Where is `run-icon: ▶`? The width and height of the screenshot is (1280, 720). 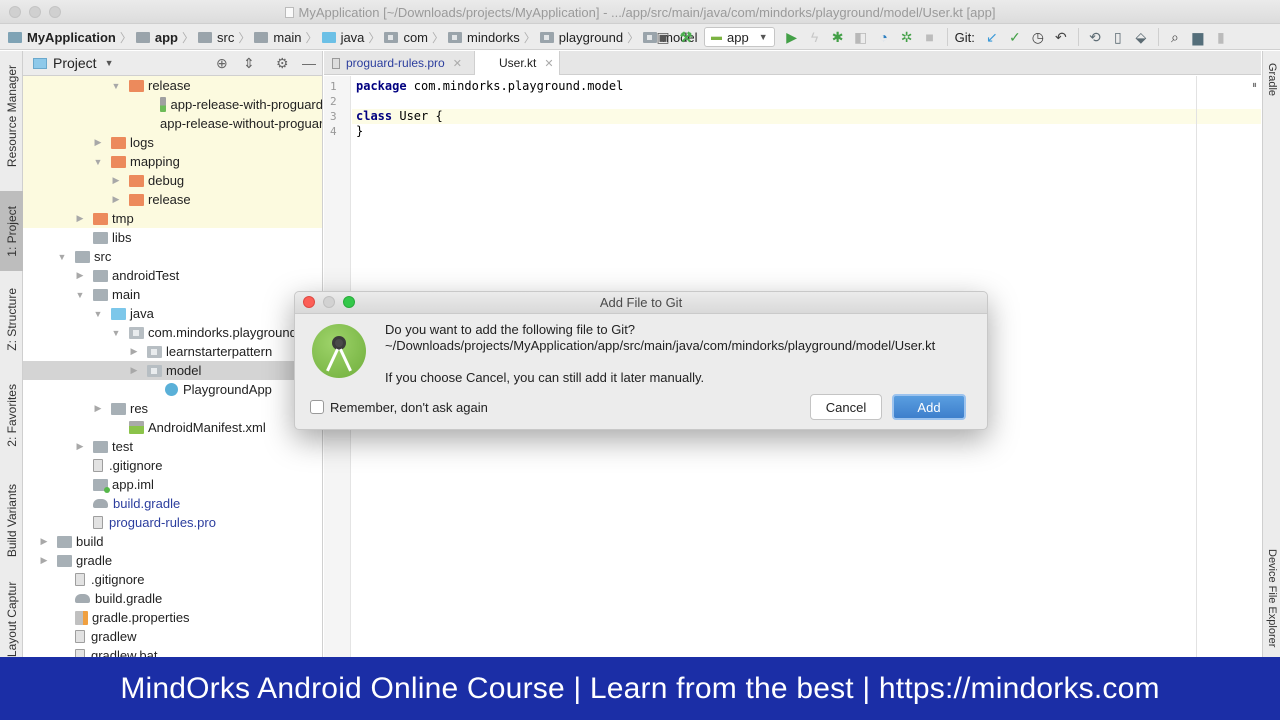
run-icon: ▶ is located at coordinates (792, 37).